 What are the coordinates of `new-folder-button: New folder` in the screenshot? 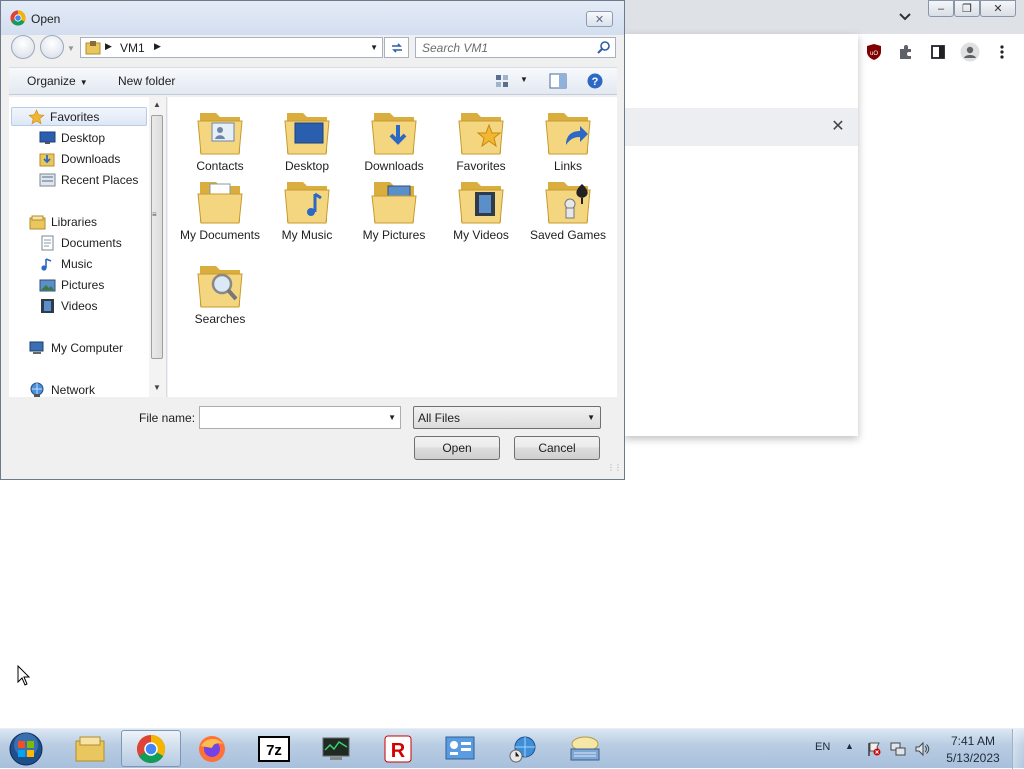 It's located at (146, 81).